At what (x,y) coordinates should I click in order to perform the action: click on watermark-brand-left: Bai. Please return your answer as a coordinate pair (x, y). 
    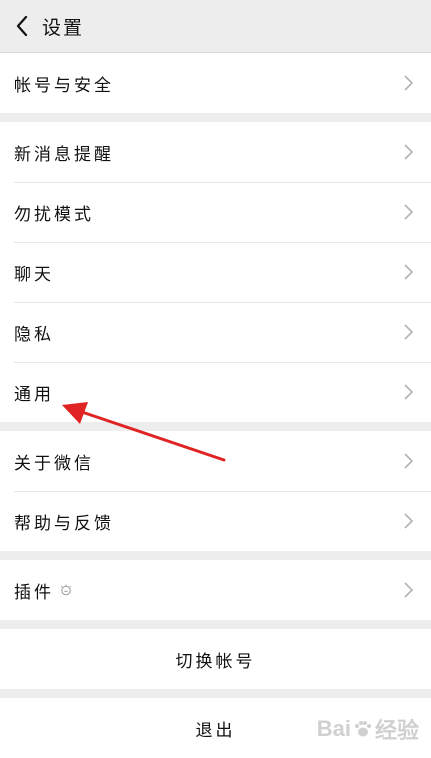
    Looking at the image, I should click on (333, 728).